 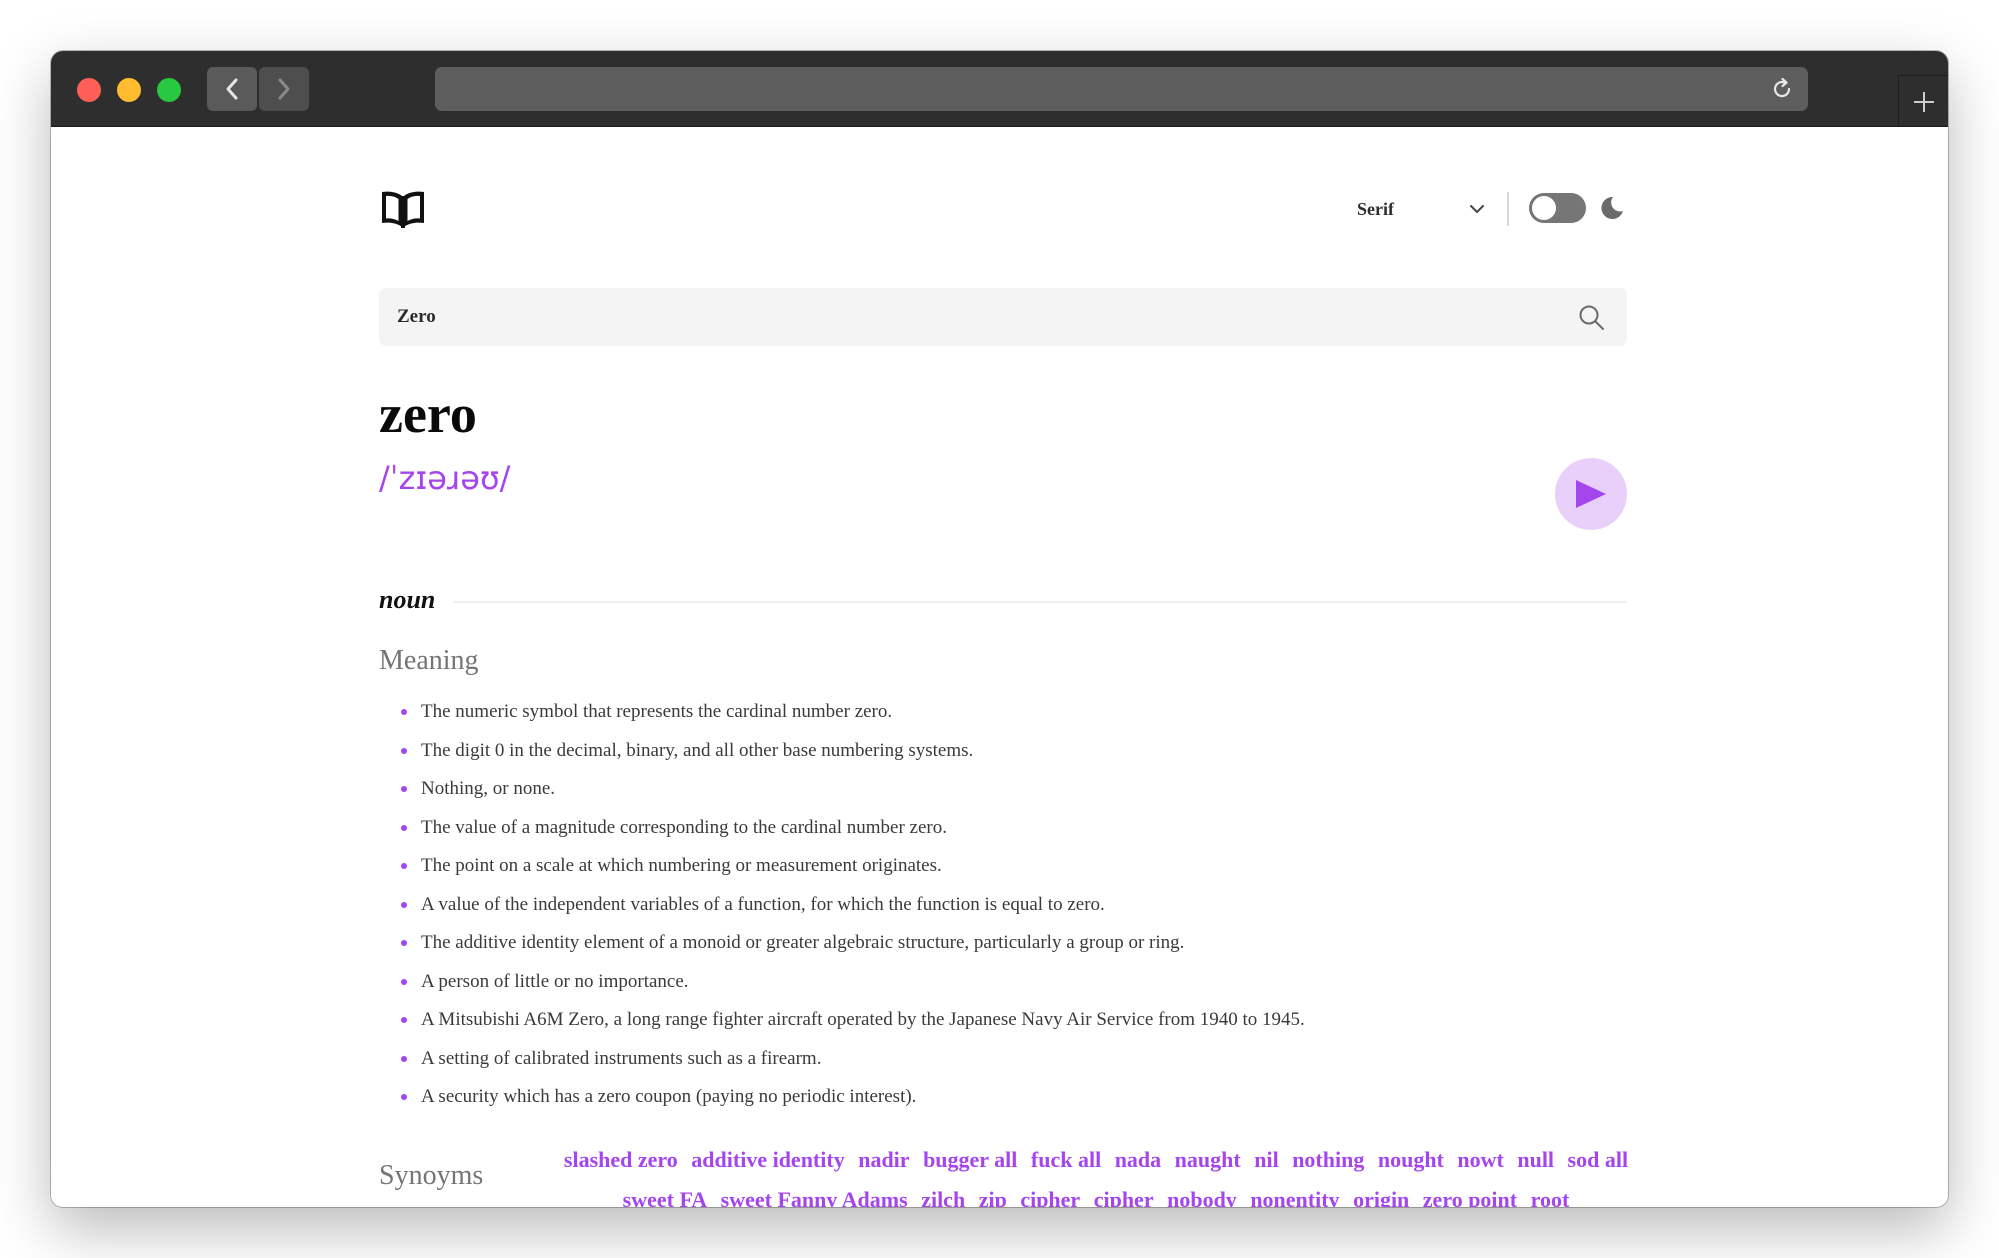 I want to click on synonyms-heading: Synoyms, so click(x=431, y=1175).